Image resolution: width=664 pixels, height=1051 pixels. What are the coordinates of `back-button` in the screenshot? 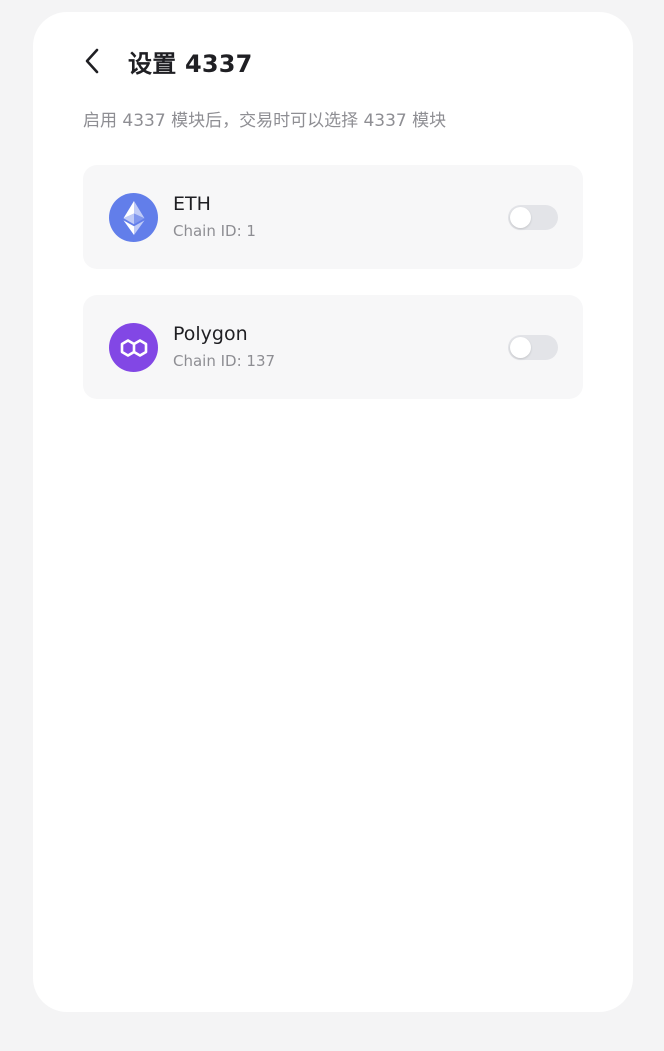 It's located at (98, 61).